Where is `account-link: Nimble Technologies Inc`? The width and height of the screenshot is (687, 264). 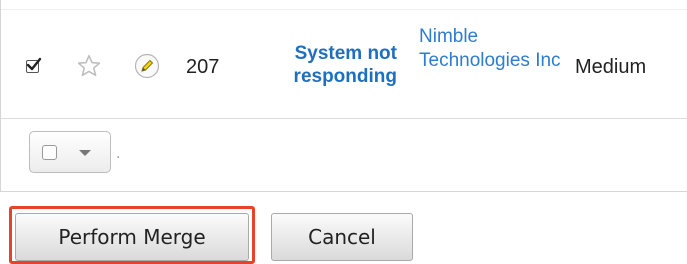
account-link: Nimble Technologies Inc is located at coordinates (494, 49).